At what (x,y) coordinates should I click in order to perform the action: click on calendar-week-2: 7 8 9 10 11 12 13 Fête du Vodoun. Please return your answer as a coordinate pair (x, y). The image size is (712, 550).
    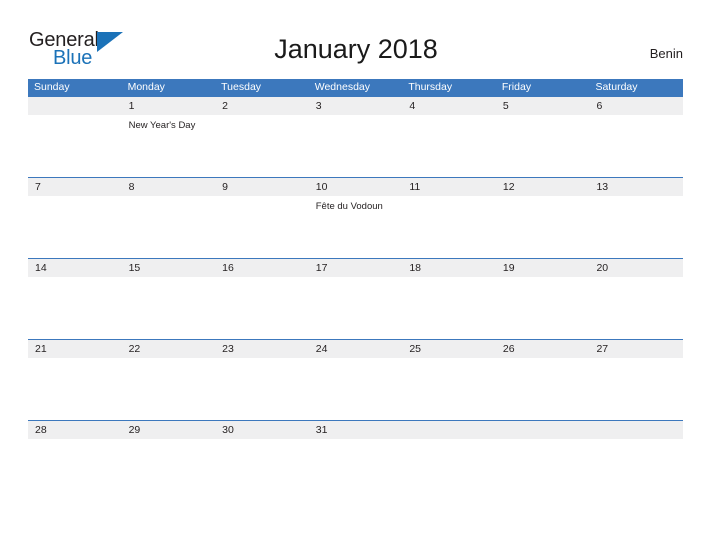
    Looking at the image, I should click on (355, 217).